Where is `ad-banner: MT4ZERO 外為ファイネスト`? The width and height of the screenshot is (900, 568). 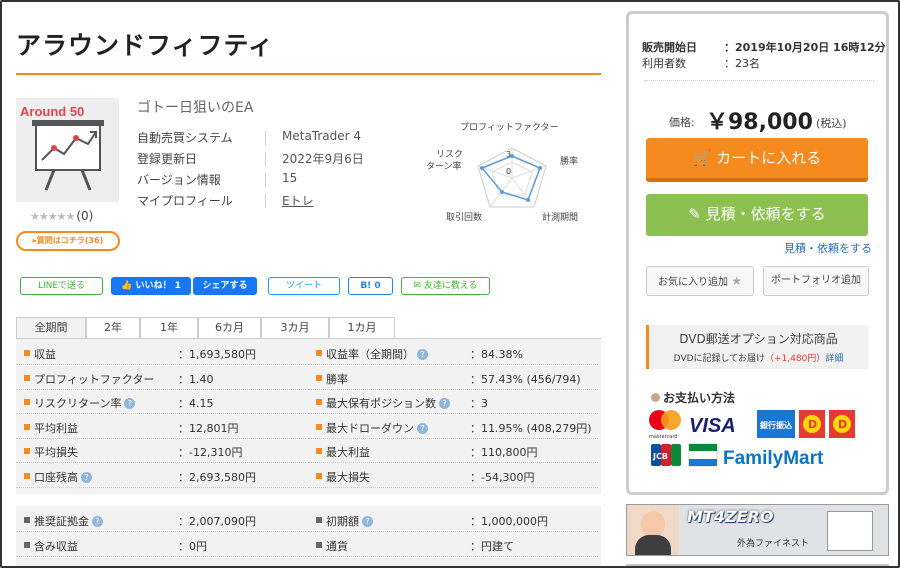
ad-banner: MT4ZERO 外為ファイネスト is located at coordinates (757, 530).